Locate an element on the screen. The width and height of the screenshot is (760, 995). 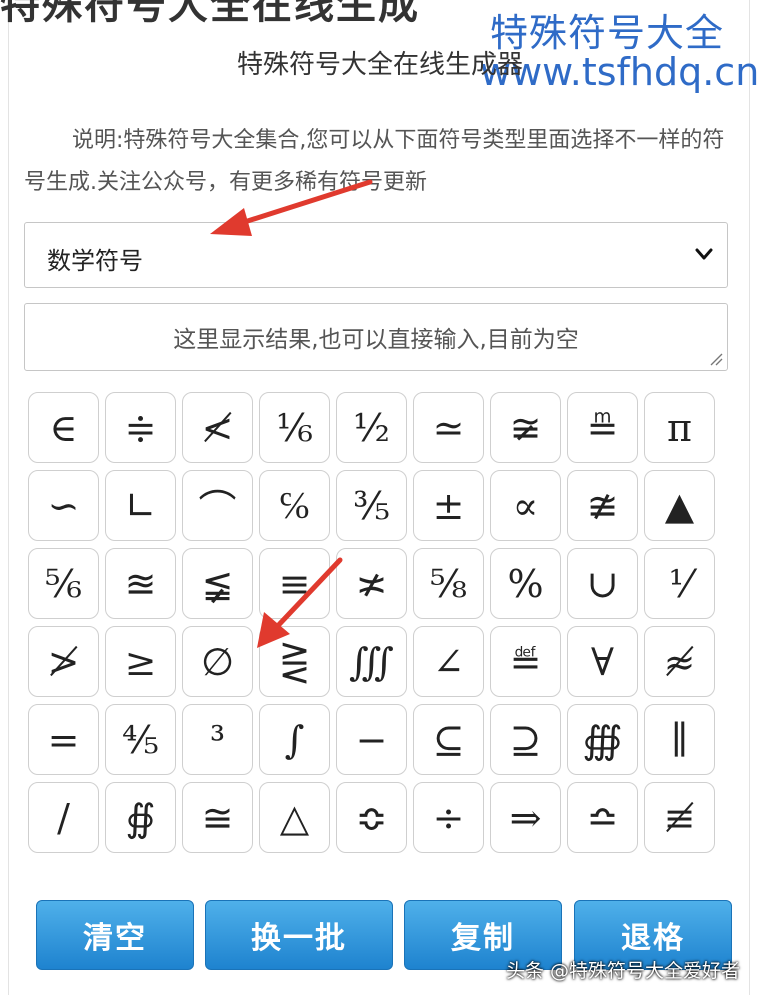
symbol-cell: ≮ is located at coordinates (217, 427).